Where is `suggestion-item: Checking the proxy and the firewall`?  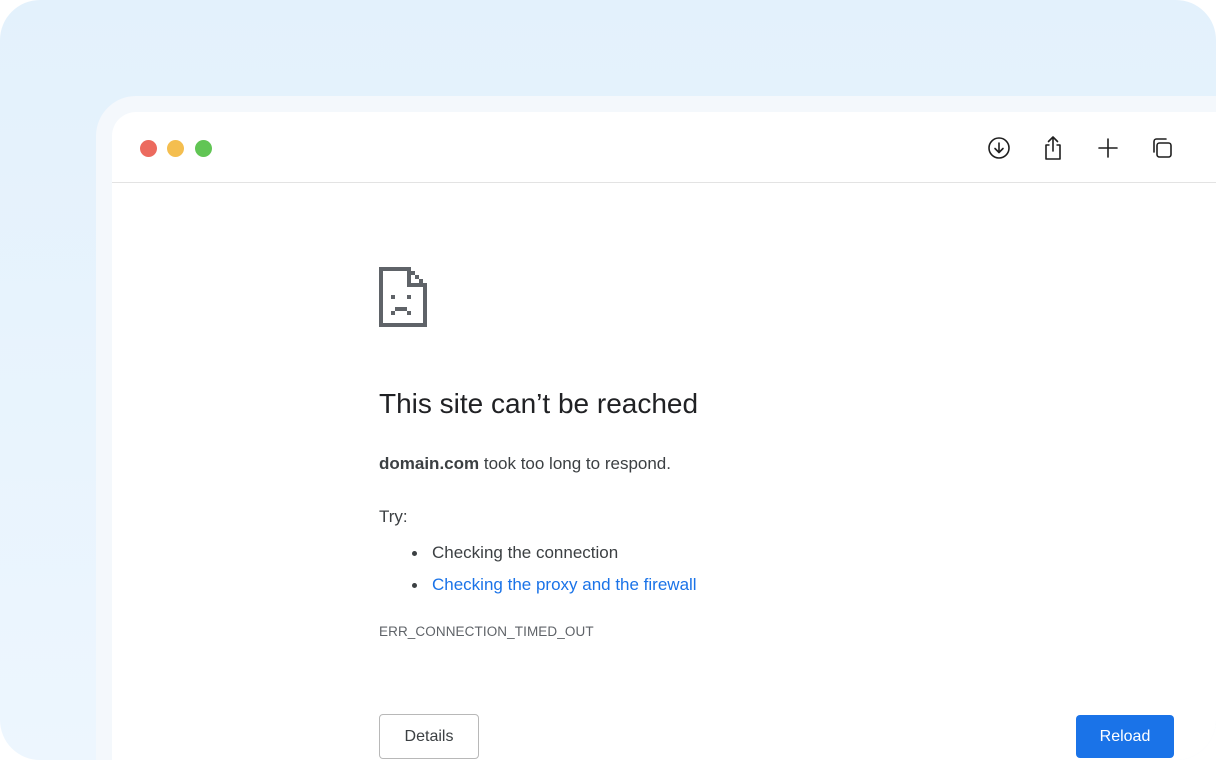
suggestion-item: Checking the proxy and the firewall is located at coordinates (553, 585).